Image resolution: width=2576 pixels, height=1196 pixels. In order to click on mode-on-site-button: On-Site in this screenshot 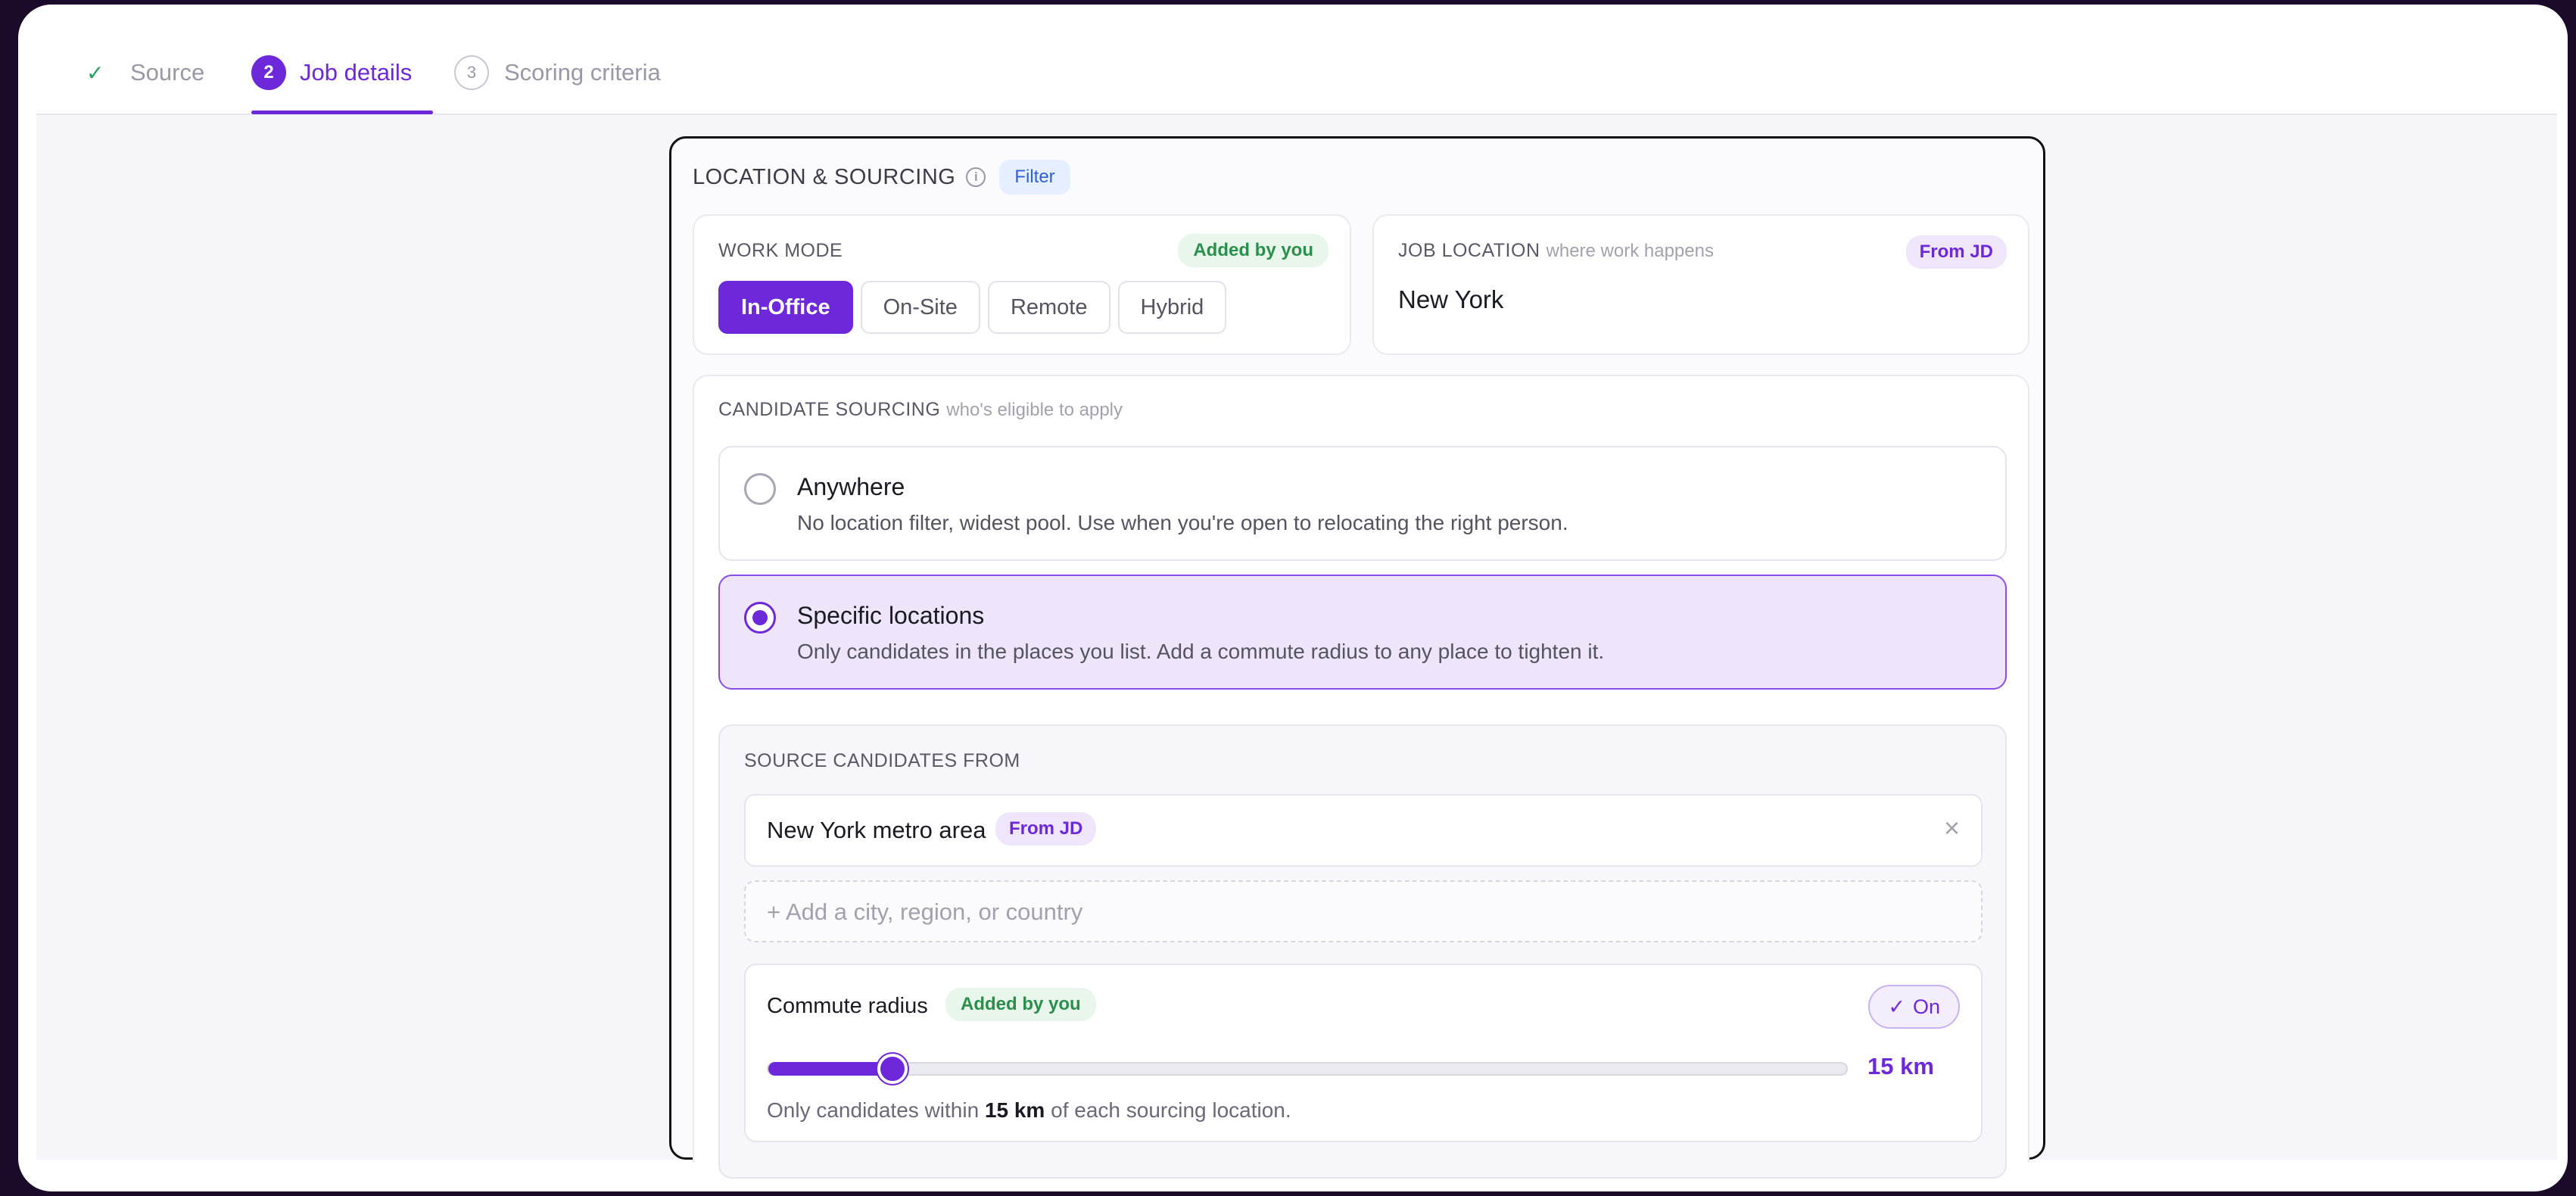, I will do `click(920, 307)`.